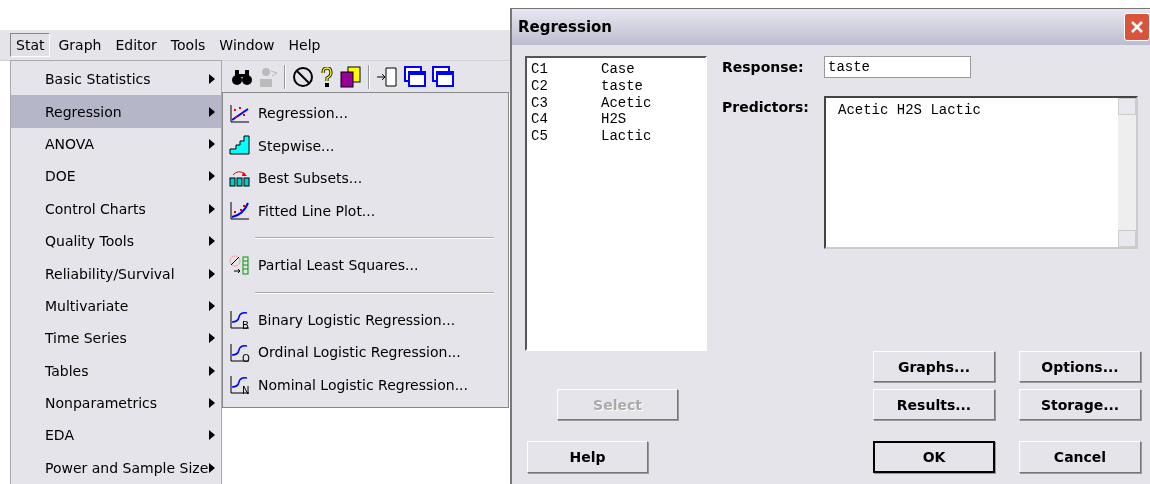 Image resolution: width=1150 pixels, height=484 pixels. I want to click on menu-item: Multivariate, so click(116, 306).